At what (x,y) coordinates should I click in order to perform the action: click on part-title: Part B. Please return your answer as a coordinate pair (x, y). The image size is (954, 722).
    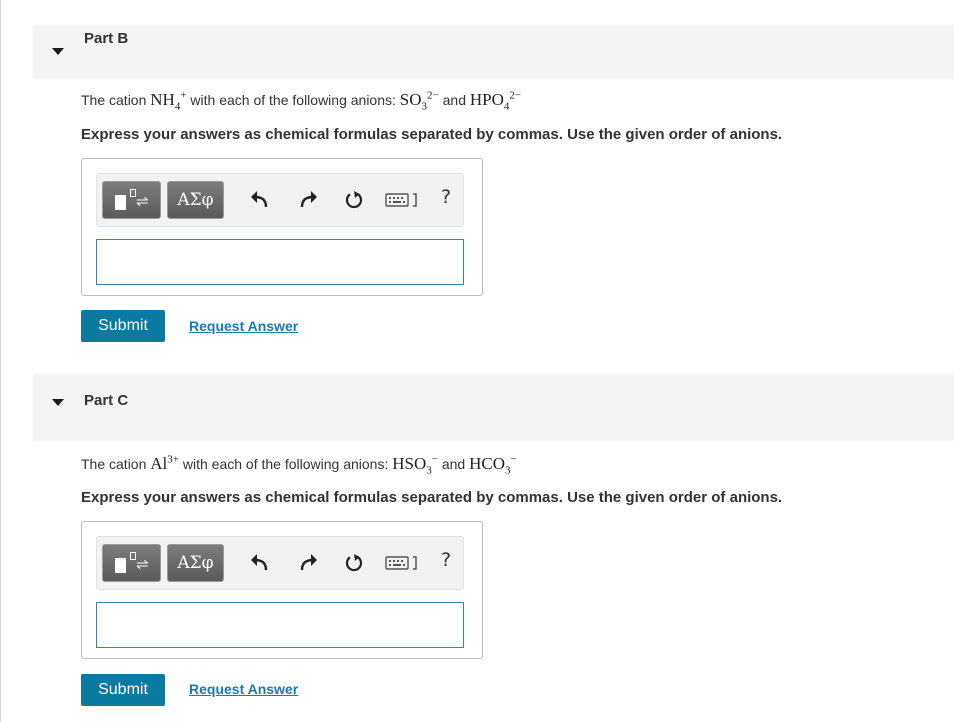
    Looking at the image, I should click on (106, 38).